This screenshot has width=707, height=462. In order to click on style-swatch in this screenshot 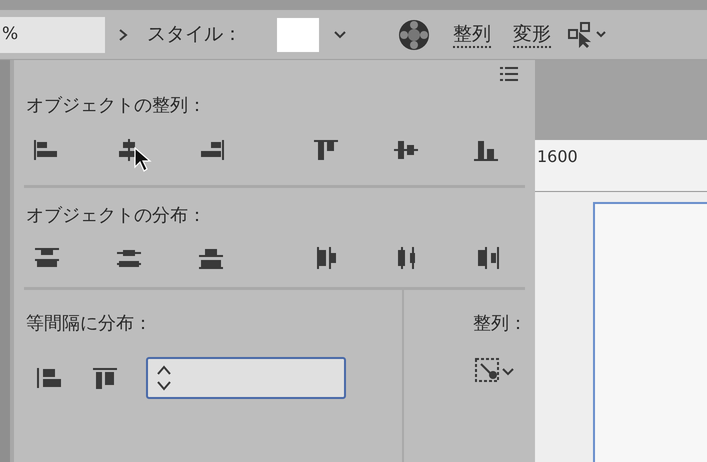, I will do `click(298, 35)`.